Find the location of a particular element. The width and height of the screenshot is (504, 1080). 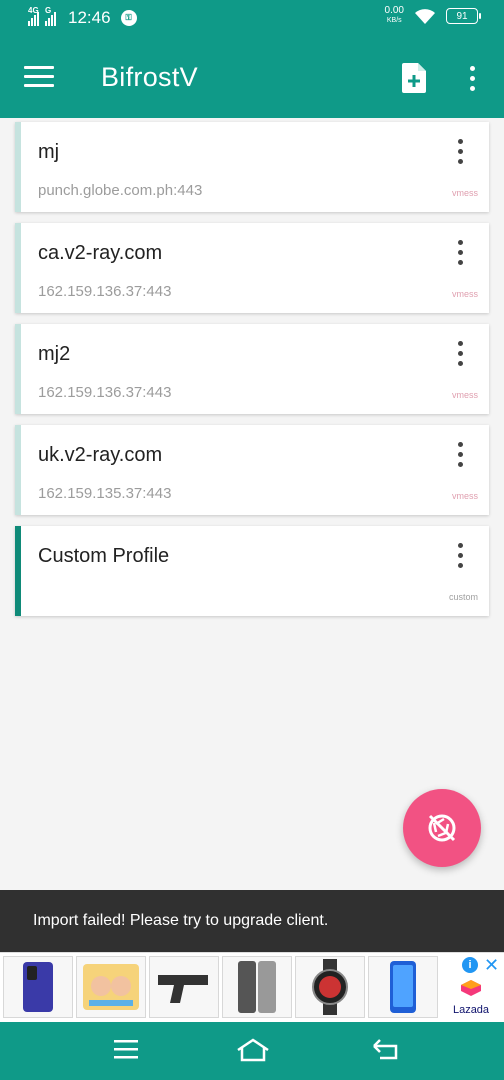

app-bar: BifrostV is located at coordinates (252, 78).